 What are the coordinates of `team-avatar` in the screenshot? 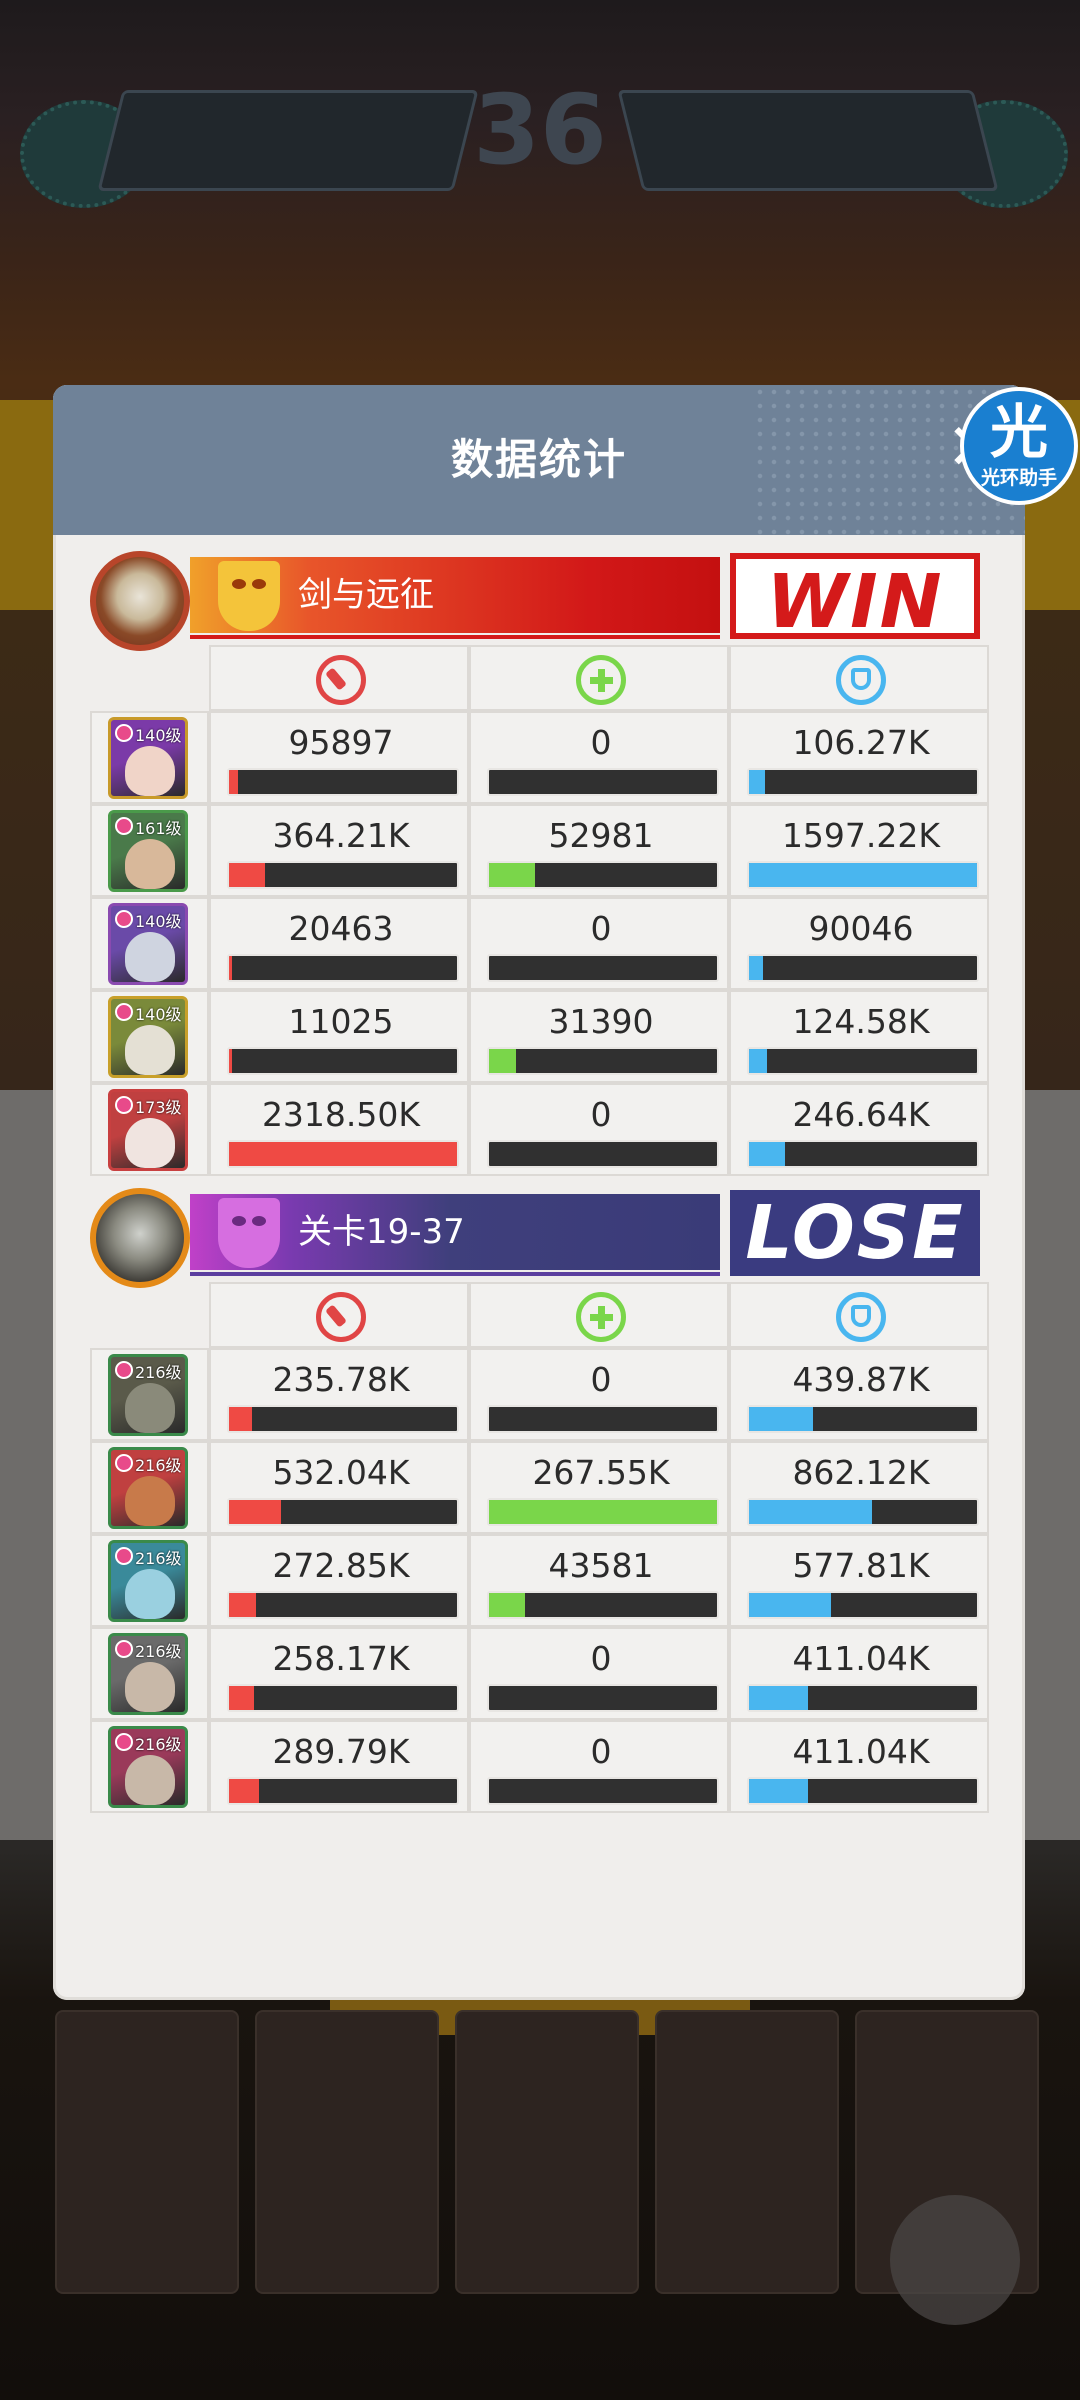 It's located at (140, 1238).